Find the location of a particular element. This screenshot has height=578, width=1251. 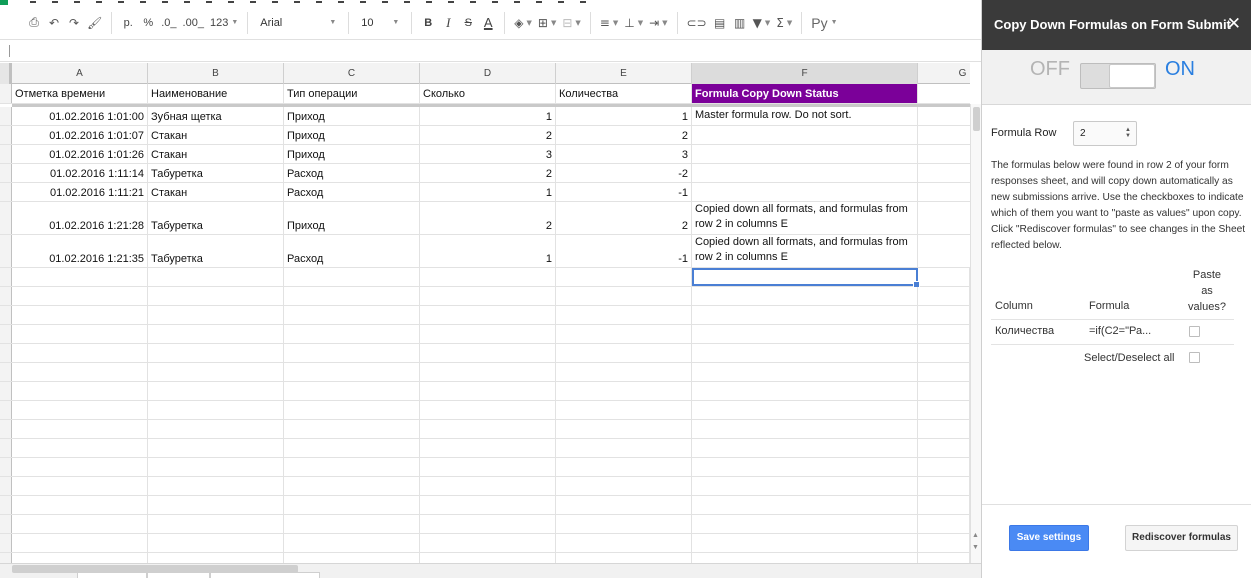

toggle-off-label: OFF is located at coordinates (1050, 69).